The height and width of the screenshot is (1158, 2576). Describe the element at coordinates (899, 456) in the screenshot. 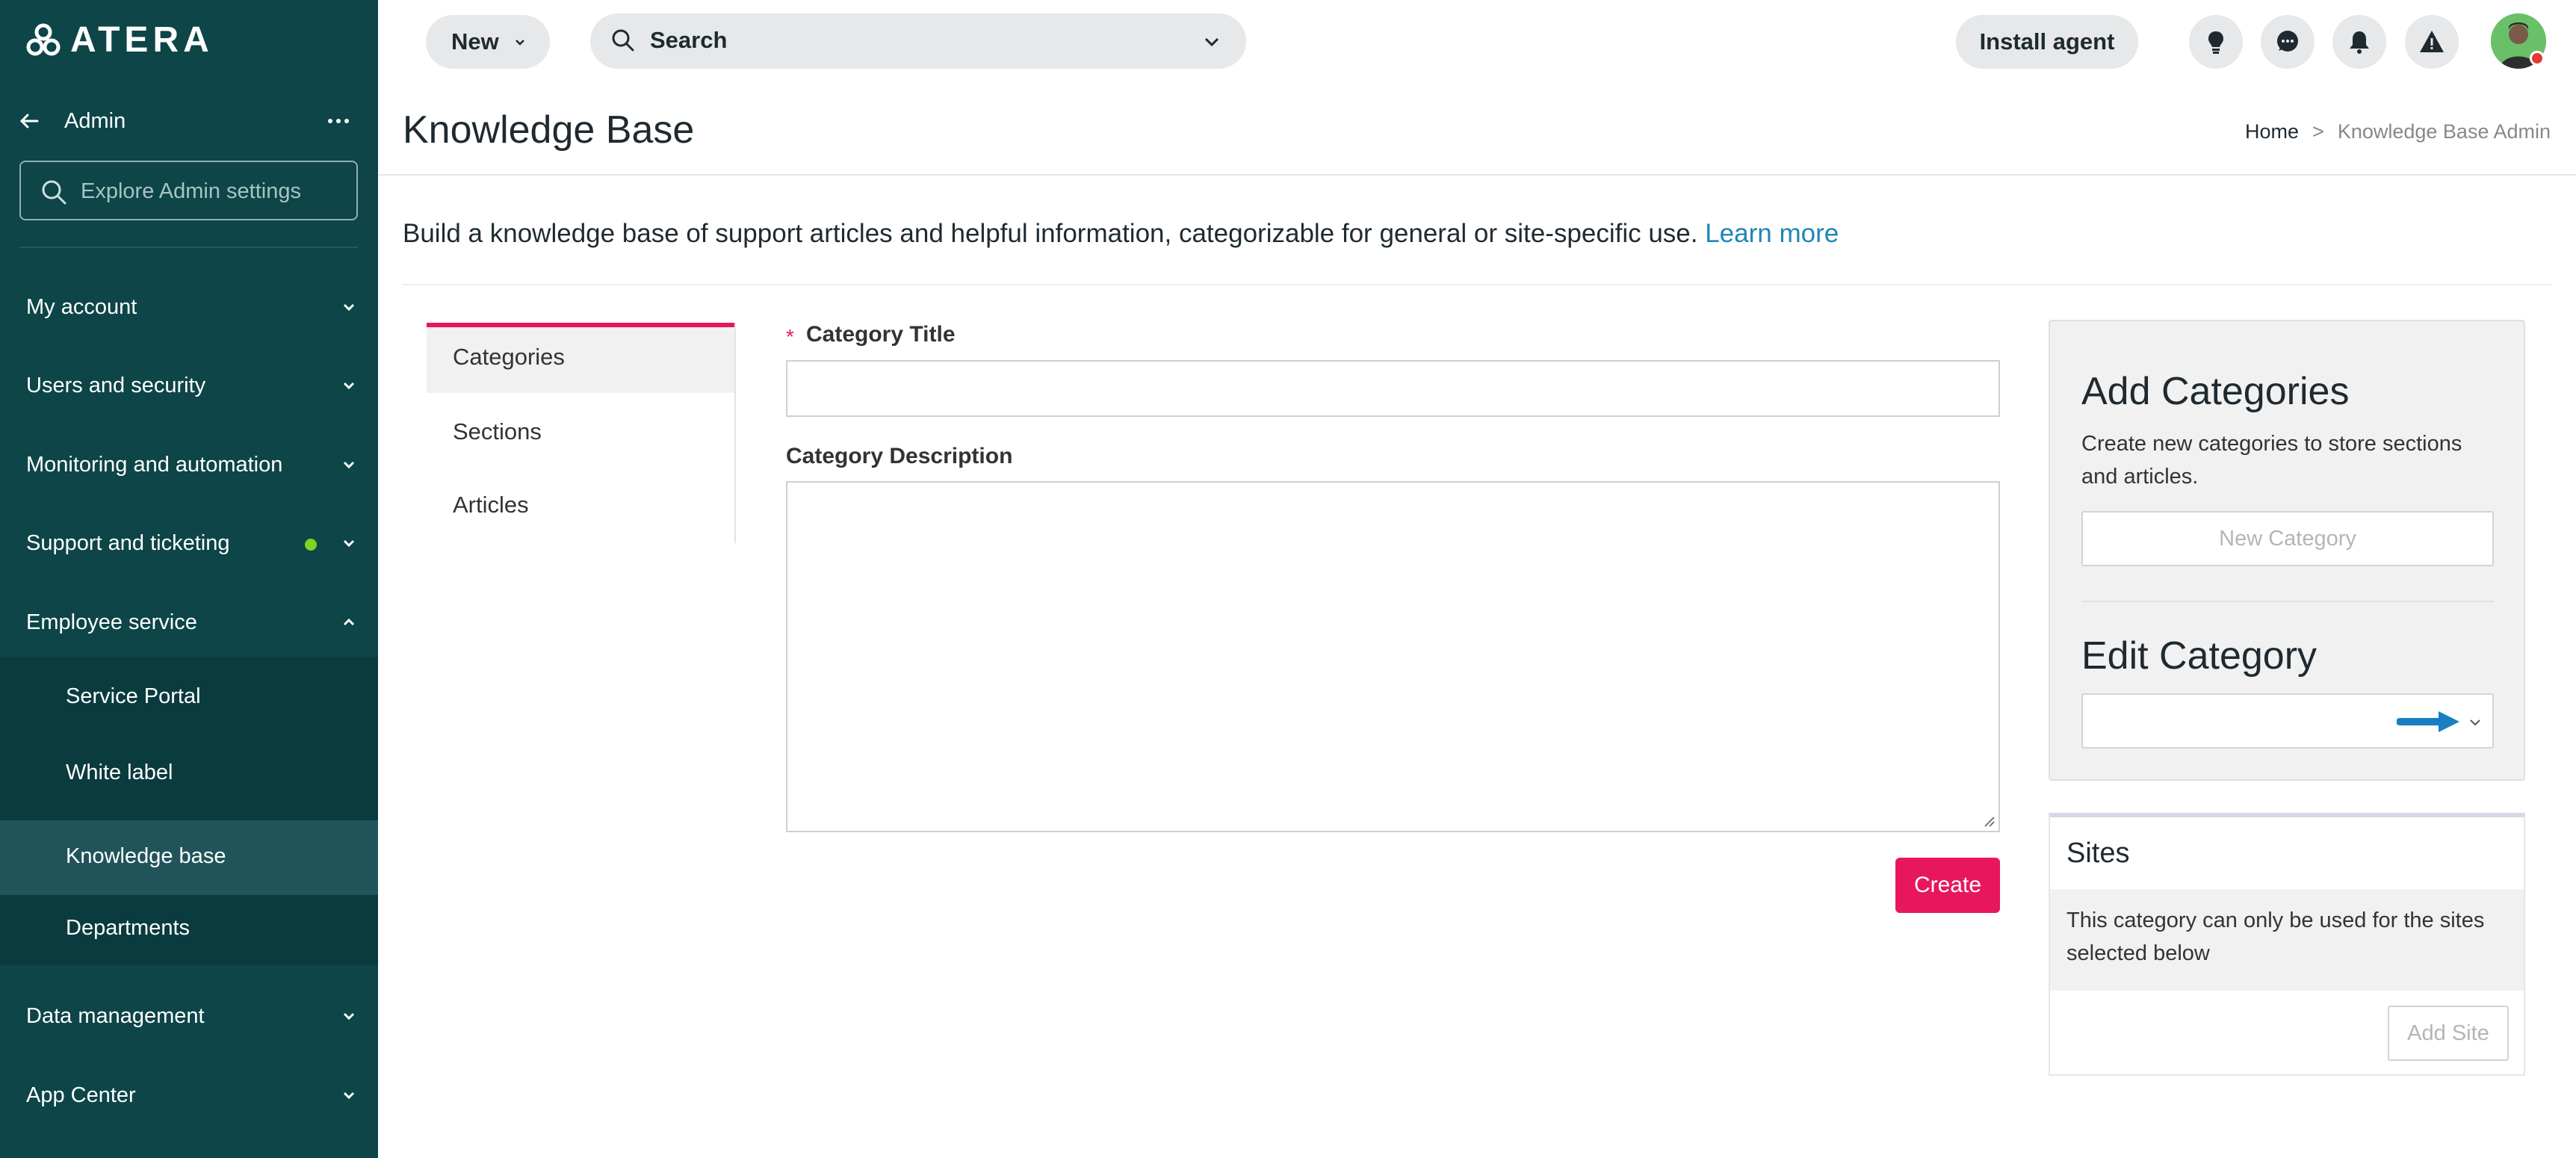

I see `category-description-label: Category Description` at that location.